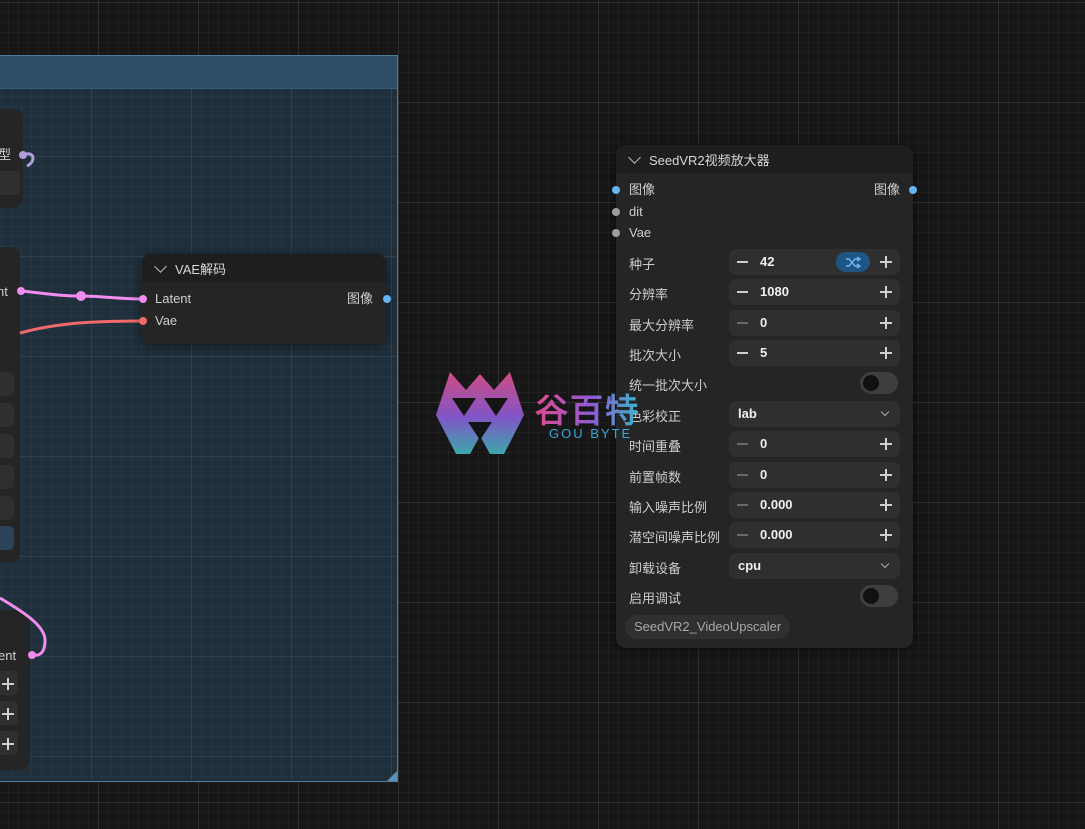 The height and width of the screenshot is (829, 1085). Describe the element at coordinates (392, 776) in the screenshot. I see `group-resize-handle` at that location.